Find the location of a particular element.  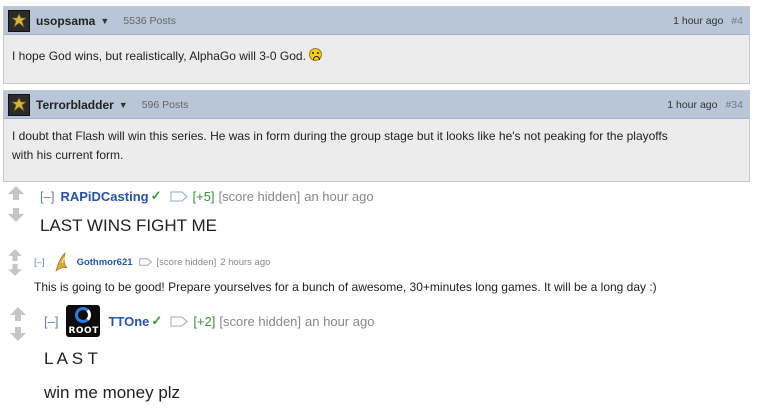

comment-author: TTOne is located at coordinates (128, 321).